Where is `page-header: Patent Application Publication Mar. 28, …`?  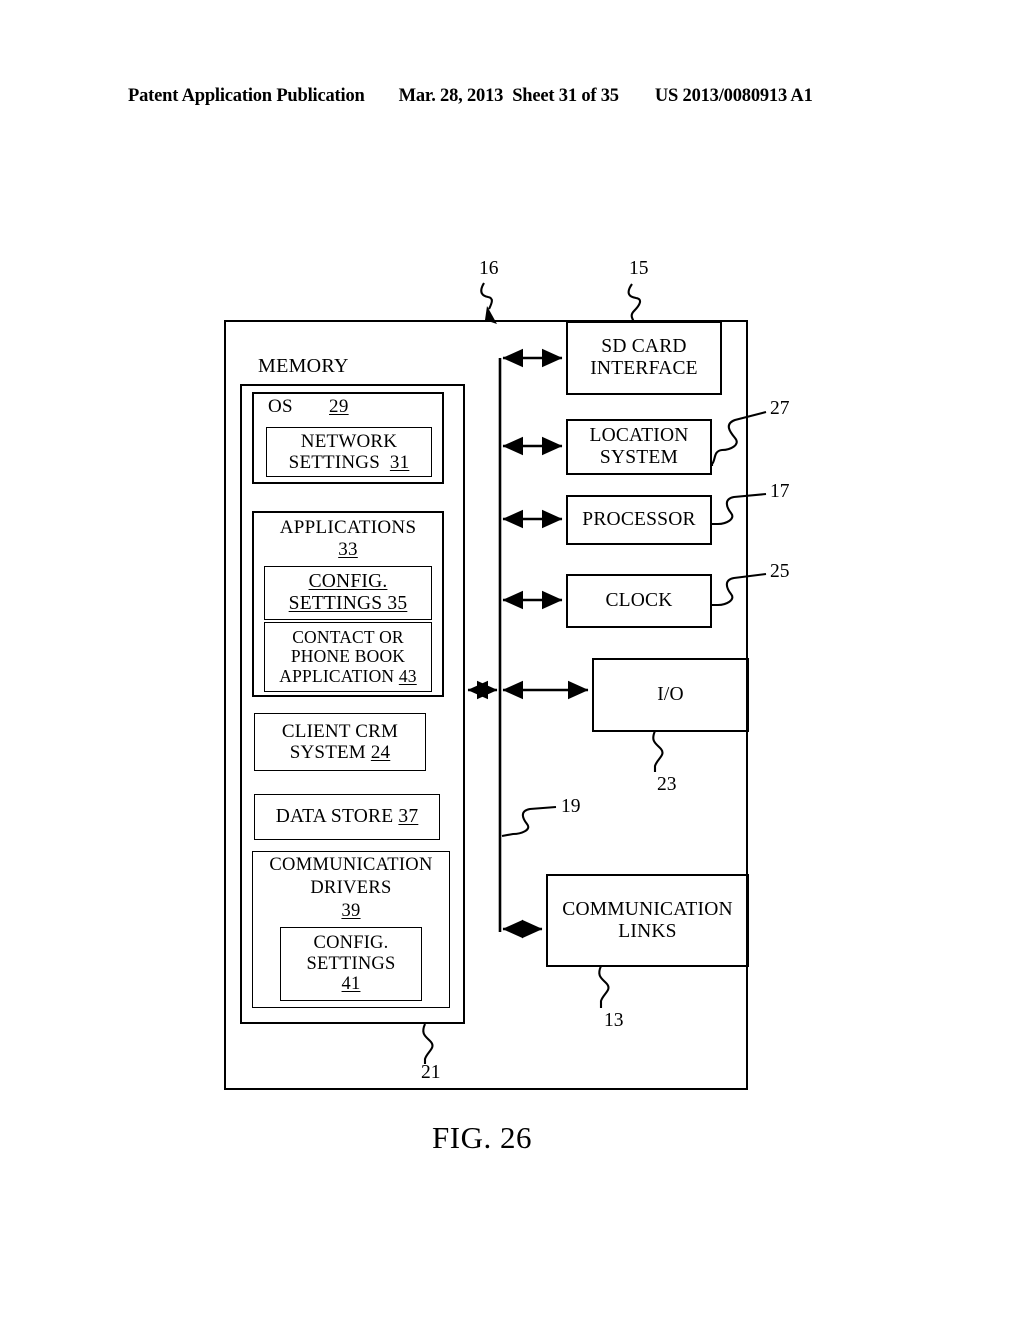
page-header: Patent Application Publication Mar. 28, … is located at coordinates (513, 96).